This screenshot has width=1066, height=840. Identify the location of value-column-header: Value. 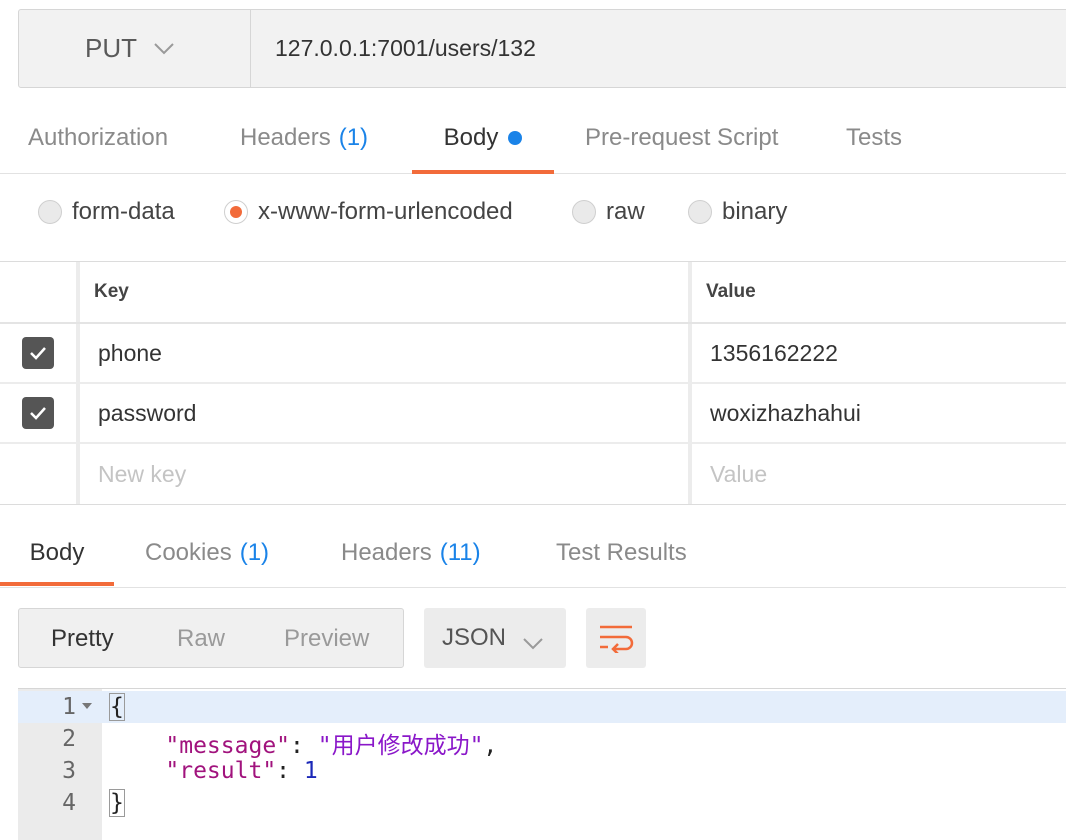
(731, 291).